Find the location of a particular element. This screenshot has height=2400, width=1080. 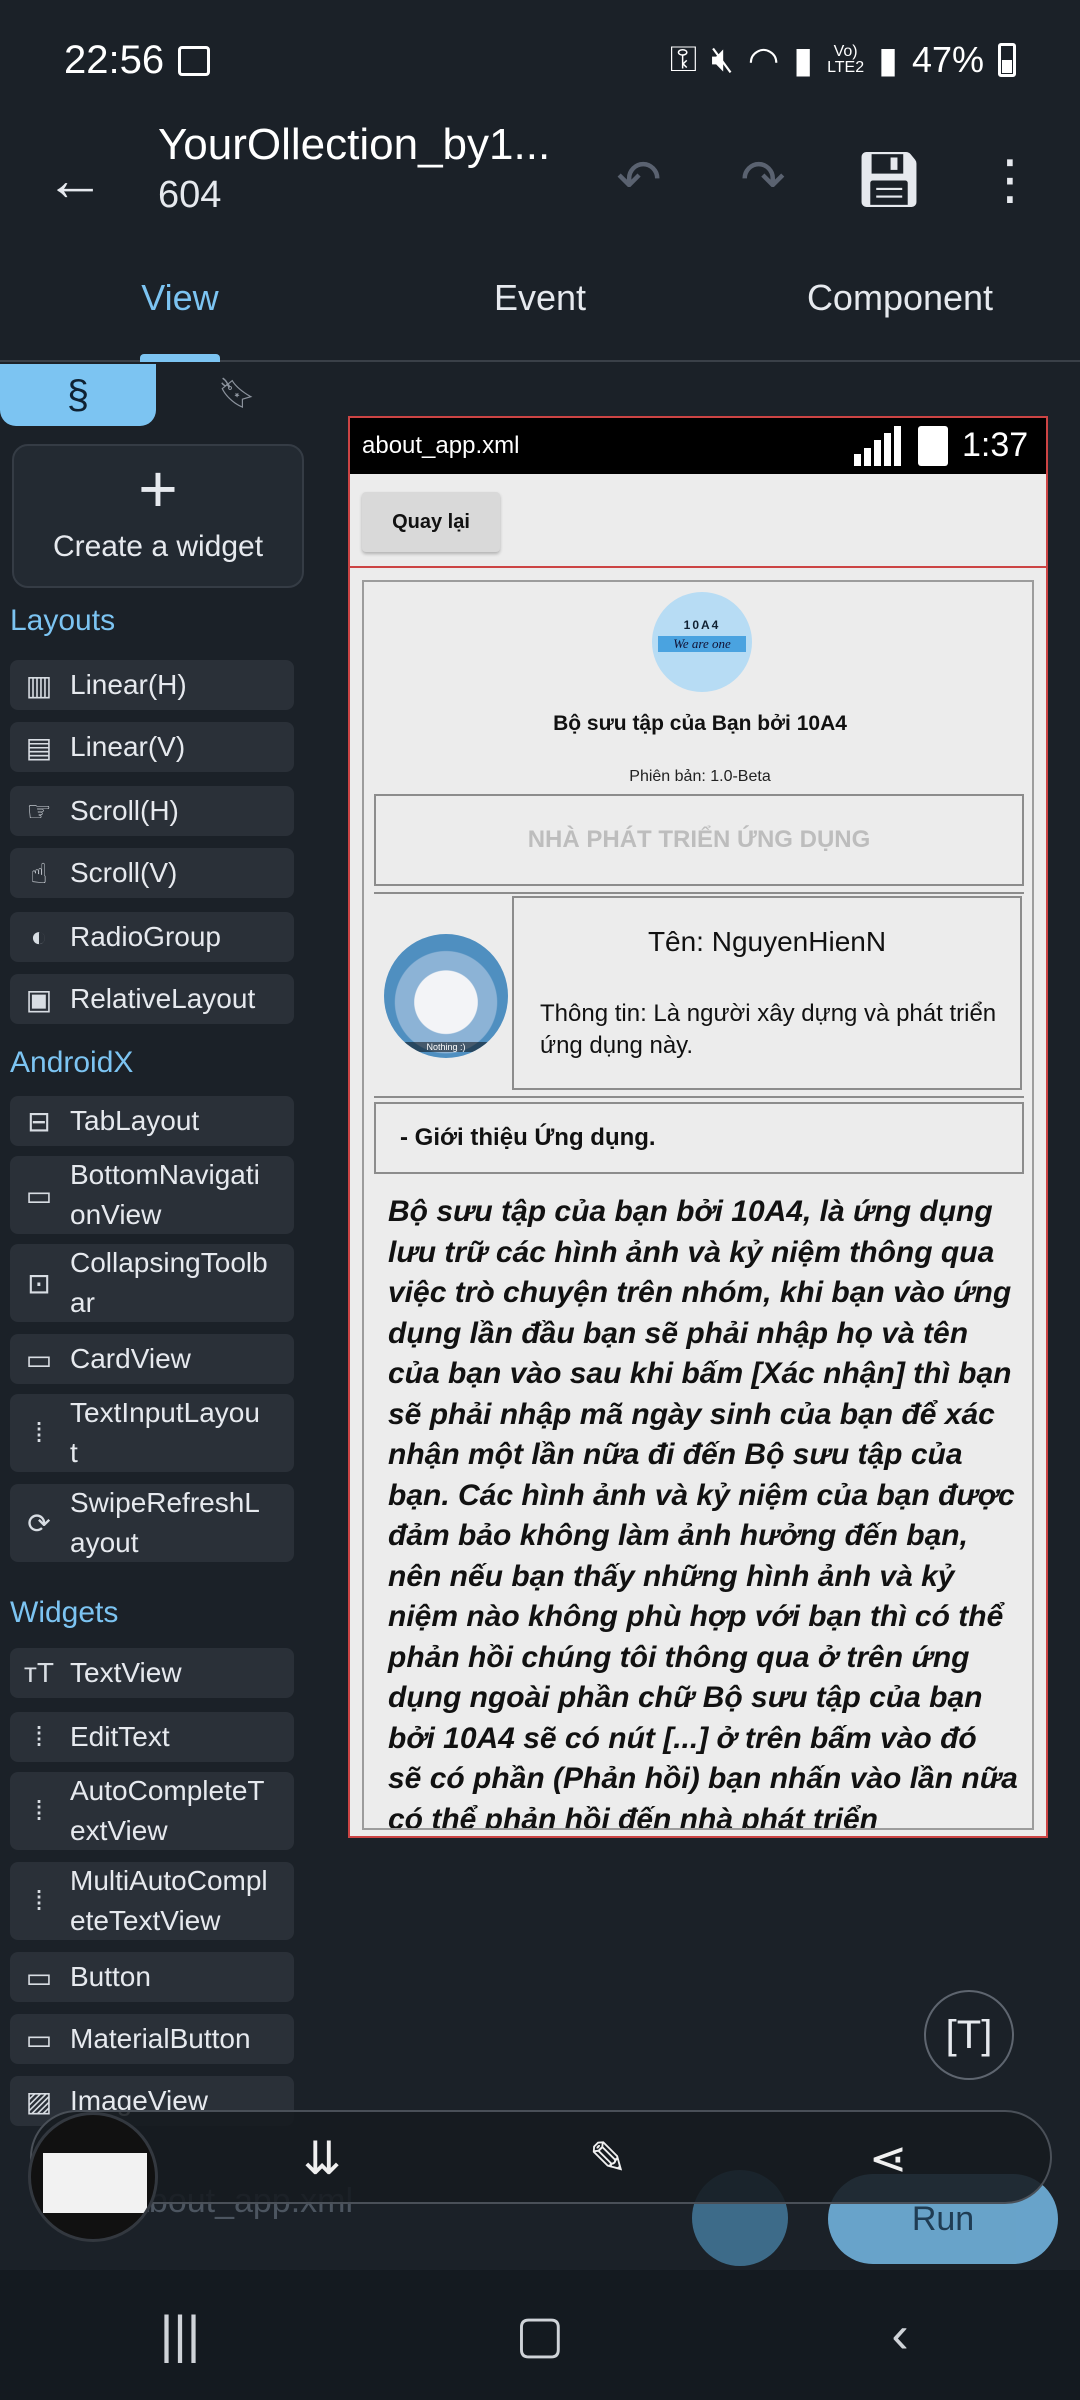

palette-item-collapsingtoolbar: ⊡ CollapsingToolb ar is located at coordinates (152, 1283).